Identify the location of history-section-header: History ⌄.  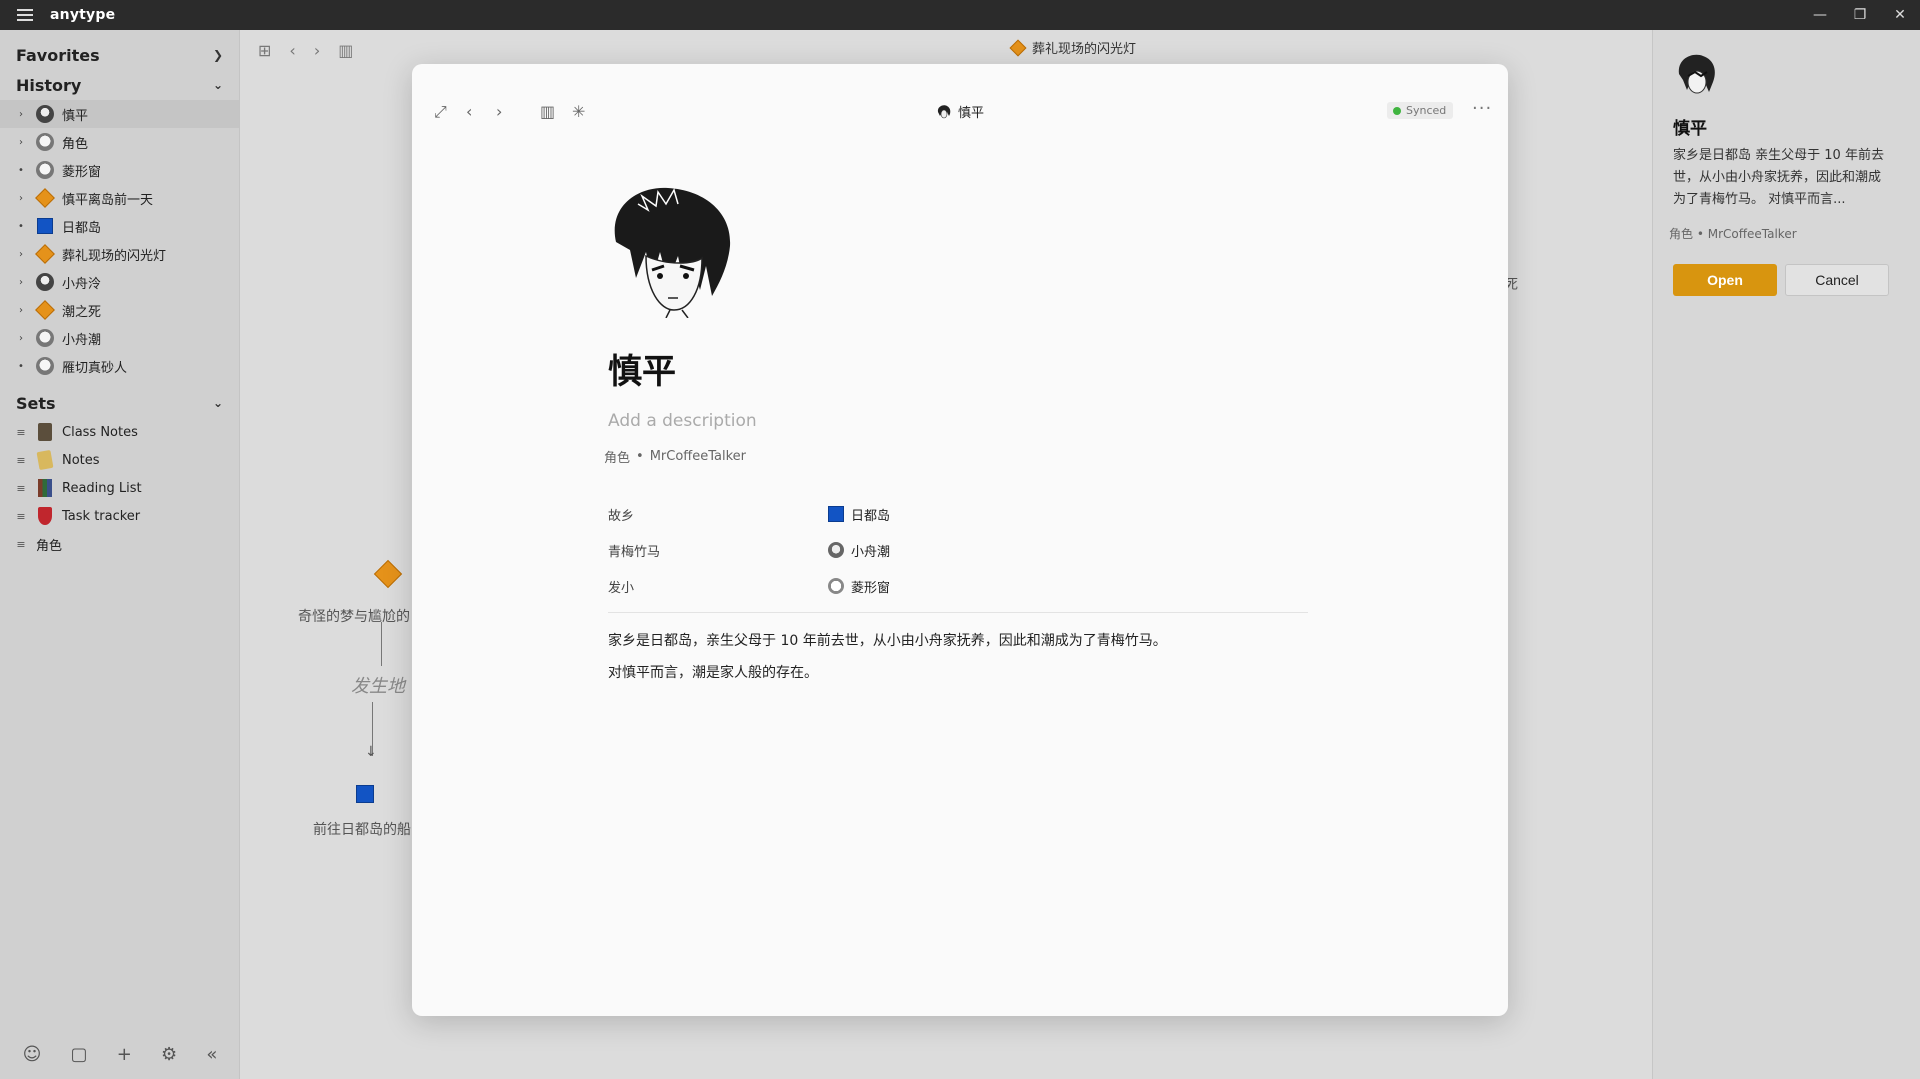
(119, 85).